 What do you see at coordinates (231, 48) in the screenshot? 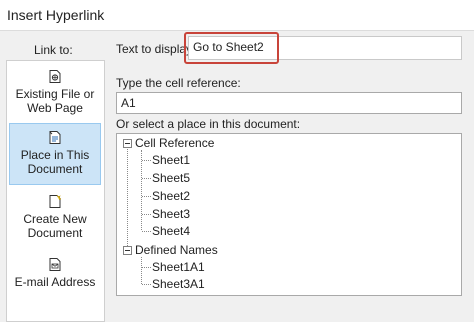
I see `text-to-display-highlight` at bounding box center [231, 48].